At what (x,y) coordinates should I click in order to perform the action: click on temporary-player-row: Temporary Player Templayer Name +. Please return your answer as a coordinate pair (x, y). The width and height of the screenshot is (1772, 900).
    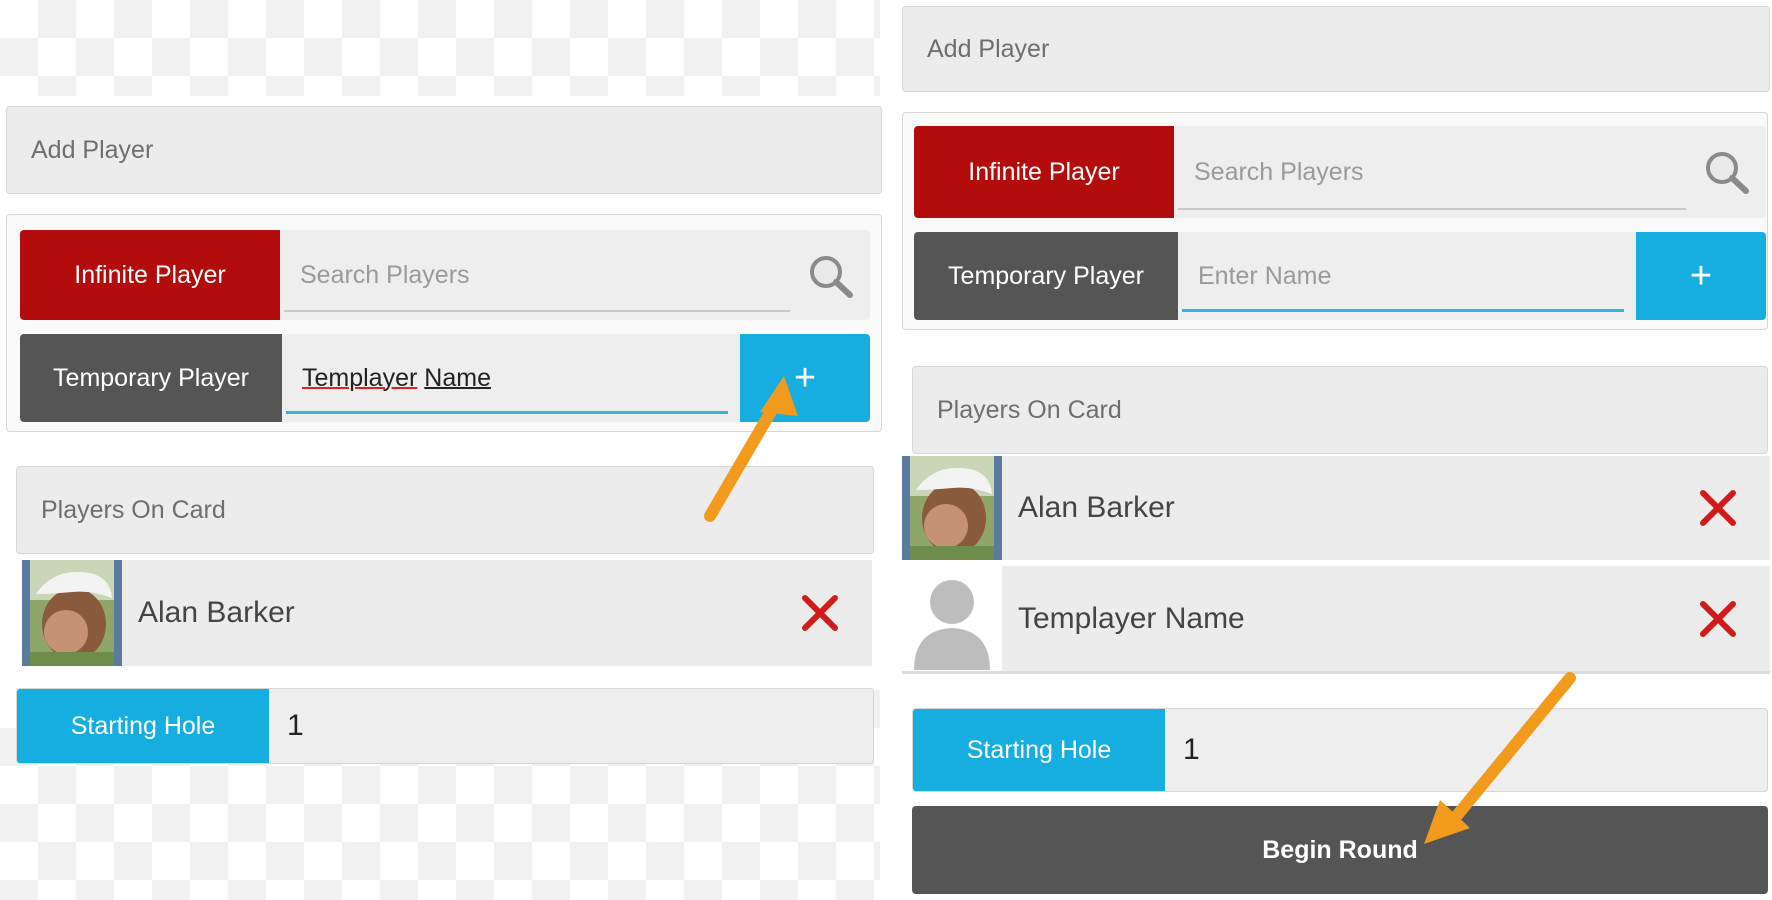
    Looking at the image, I should click on (445, 378).